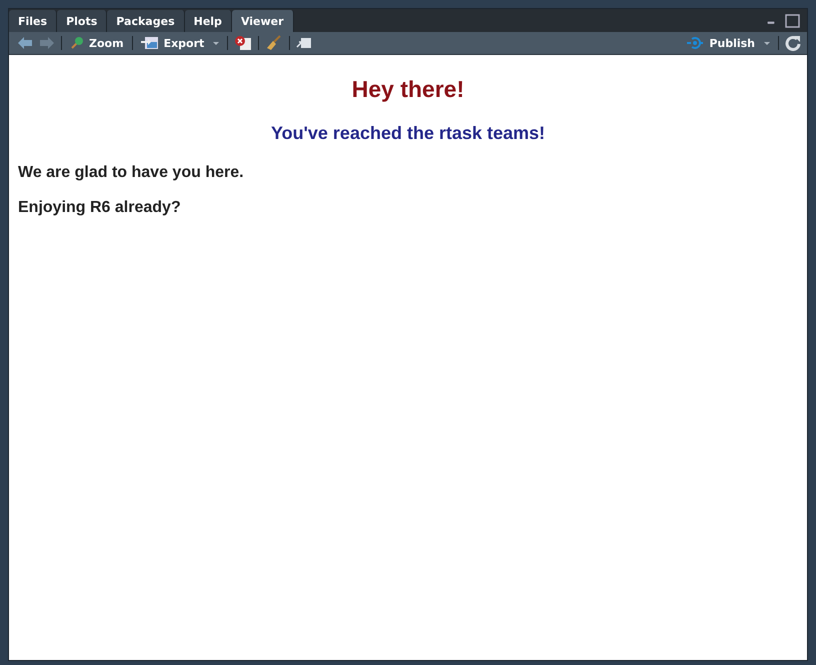  What do you see at coordinates (263, 21) in the screenshot?
I see `tab: Viewer` at bounding box center [263, 21].